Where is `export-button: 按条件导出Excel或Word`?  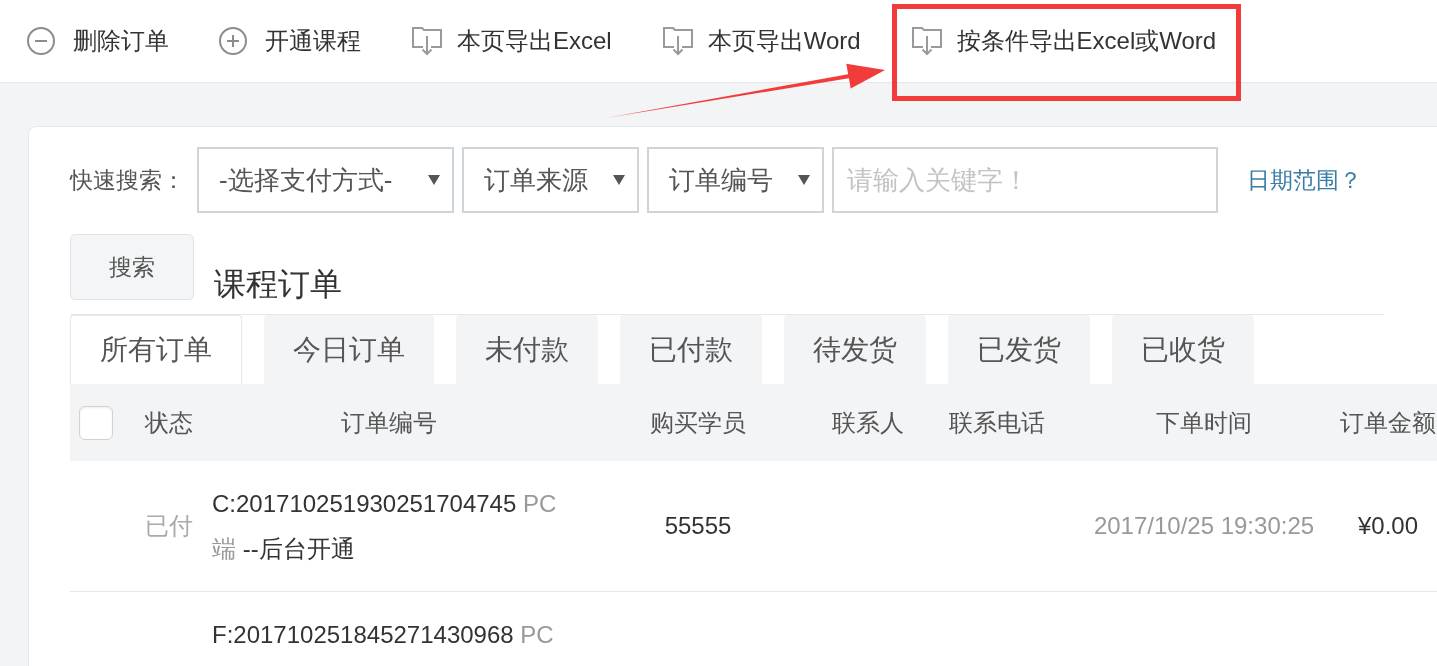 export-button: 按条件导出Excel或Word is located at coordinates (1063, 41).